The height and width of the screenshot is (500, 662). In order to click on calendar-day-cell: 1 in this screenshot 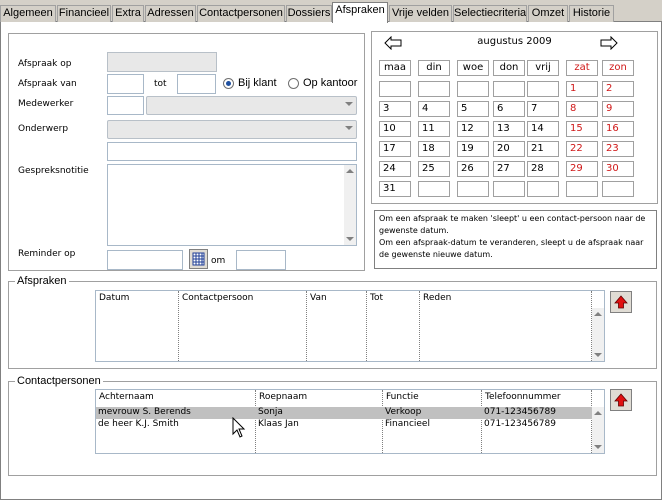, I will do `click(582, 89)`.